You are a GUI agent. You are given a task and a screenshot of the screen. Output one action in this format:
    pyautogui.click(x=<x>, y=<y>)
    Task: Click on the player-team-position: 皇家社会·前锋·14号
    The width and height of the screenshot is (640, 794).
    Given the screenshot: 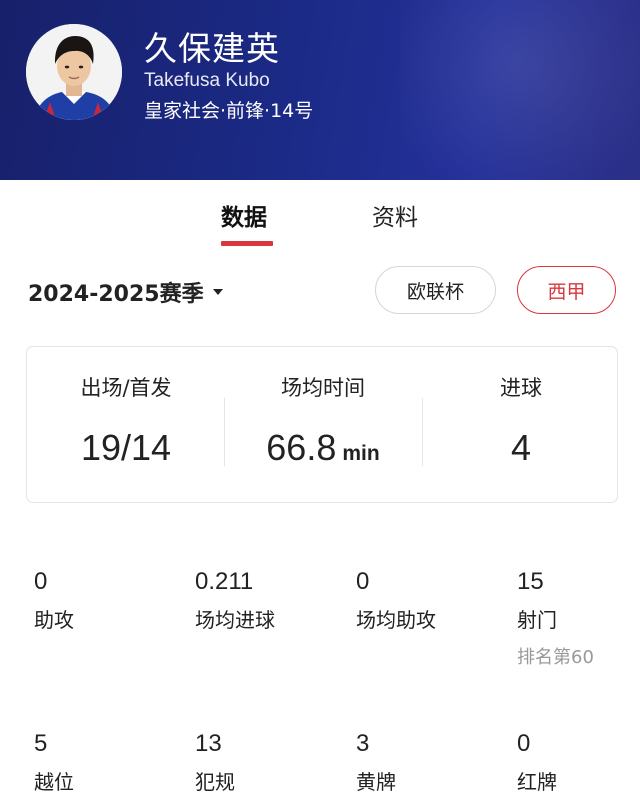 What is the action you would take?
    pyautogui.click(x=229, y=111)
    